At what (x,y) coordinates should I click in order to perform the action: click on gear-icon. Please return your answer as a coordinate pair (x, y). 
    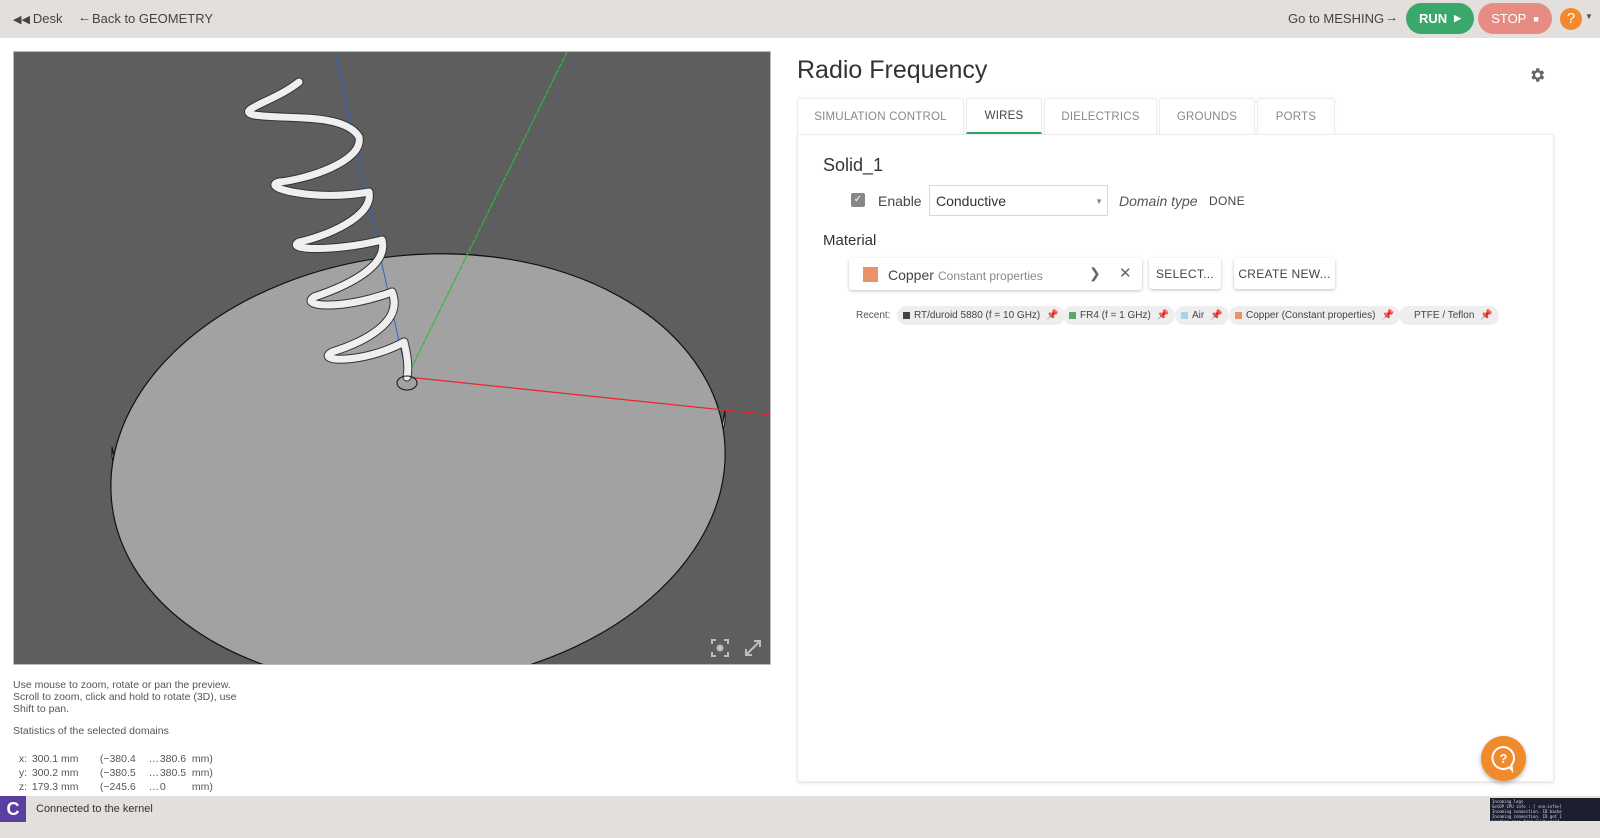
    Looking at the image, I should click on (1537, 75).